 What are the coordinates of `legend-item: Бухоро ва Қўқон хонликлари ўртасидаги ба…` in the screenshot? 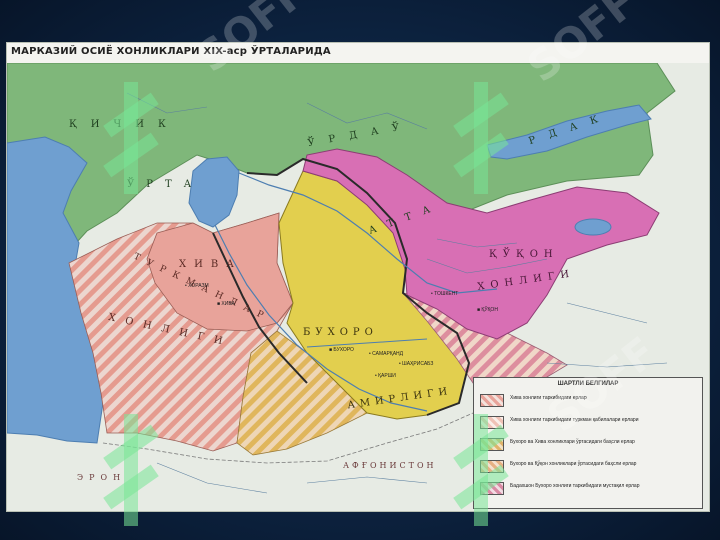 It's located at (589, 469).